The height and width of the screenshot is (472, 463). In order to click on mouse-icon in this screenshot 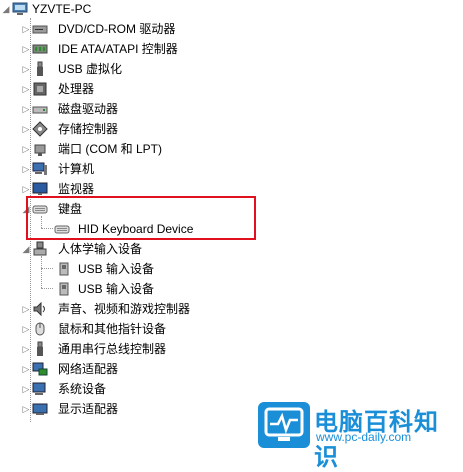, I will do `click(40, 329)`.